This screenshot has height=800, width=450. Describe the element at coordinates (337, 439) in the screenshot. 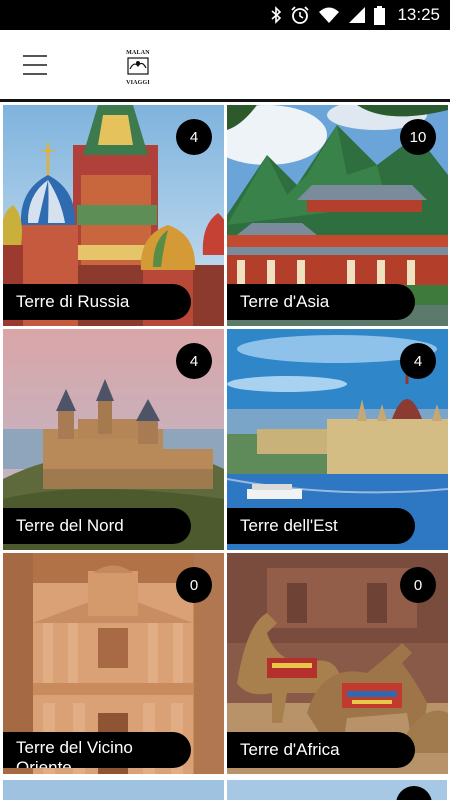

I see `destination-card-est: 4 Terre dell'Est` at that location.